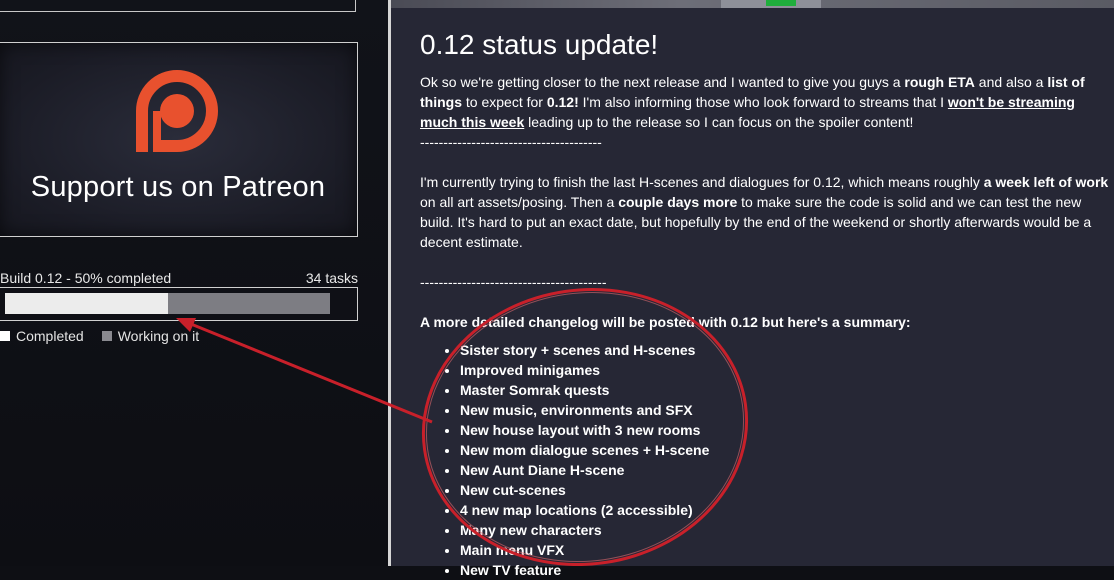 Image resolution: width=1114 pixels, height=580 pixels. Describe the element at coordinates (785, 370) in the screenshot. I see `change-item: Improved minigames` at that location.